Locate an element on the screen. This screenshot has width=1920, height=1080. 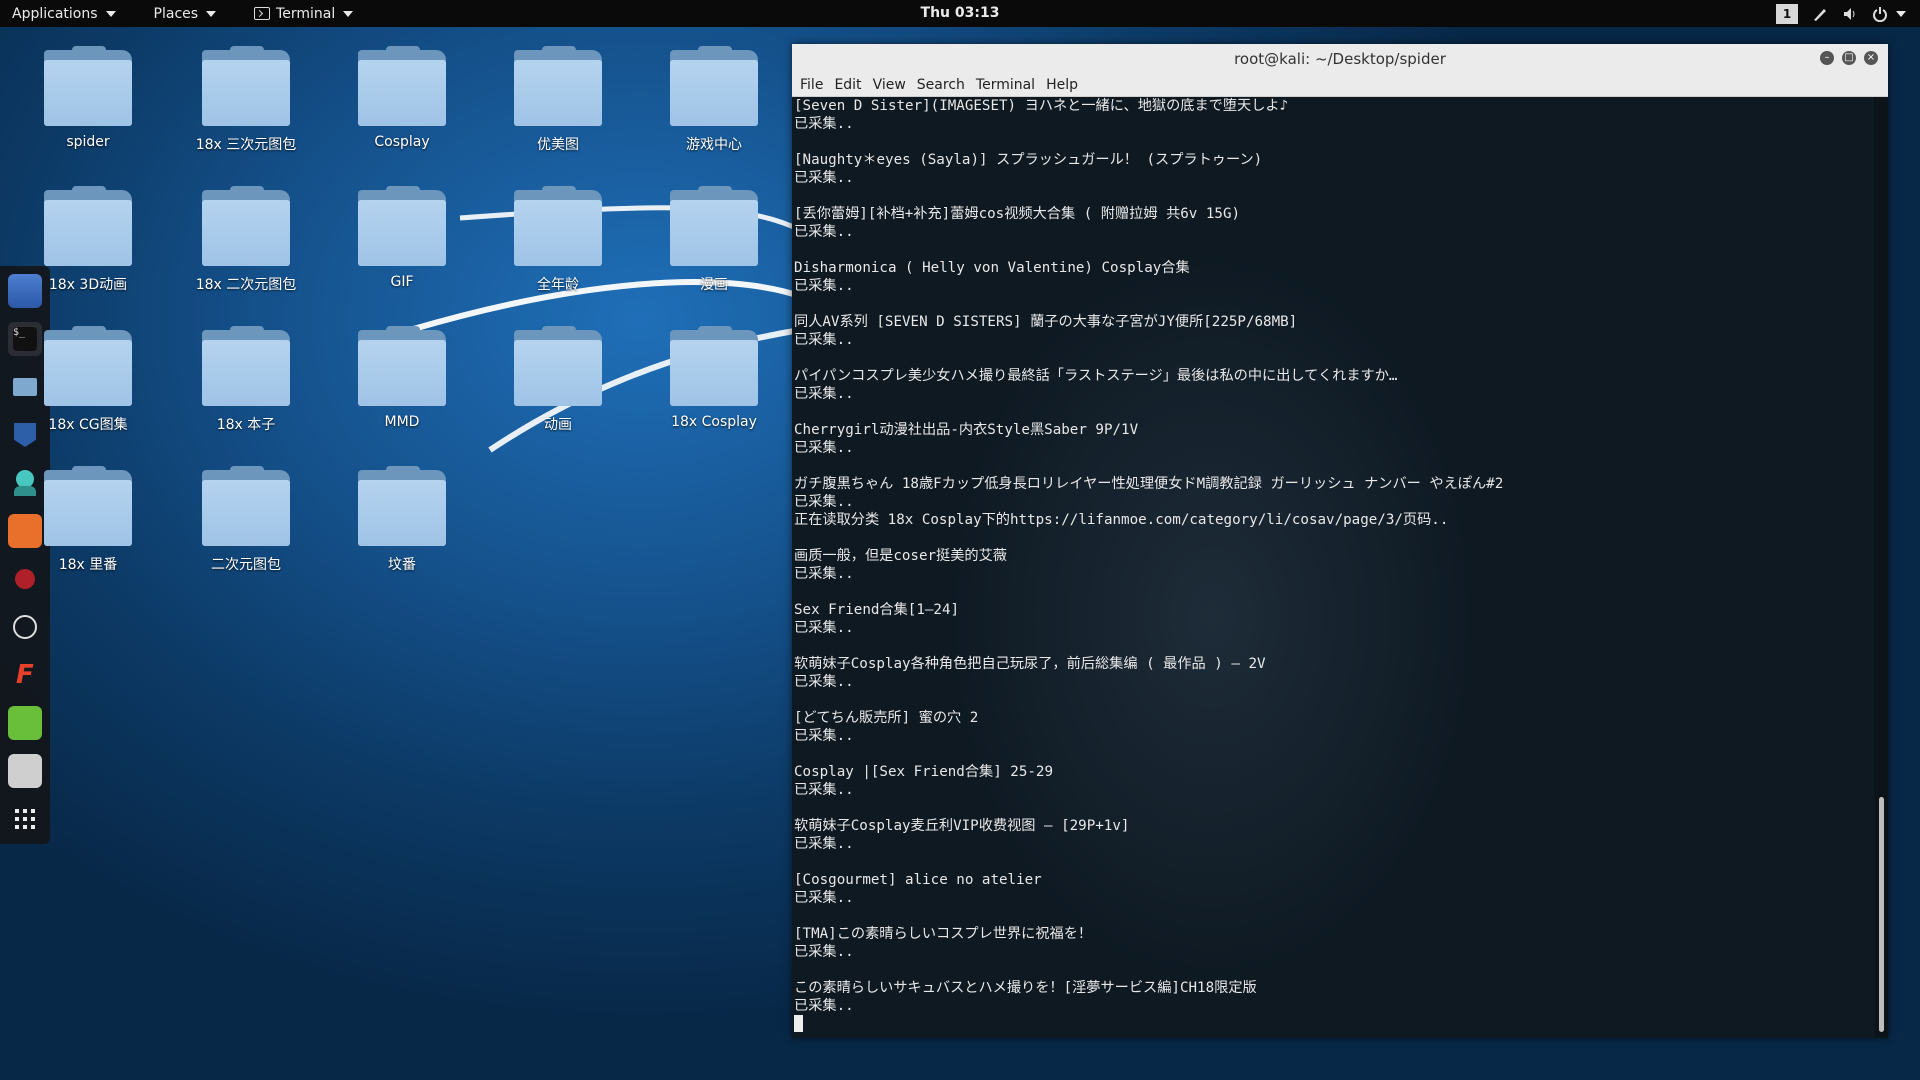
folder-label: 18x 二次元图包 is located at coordinates (246, 285).